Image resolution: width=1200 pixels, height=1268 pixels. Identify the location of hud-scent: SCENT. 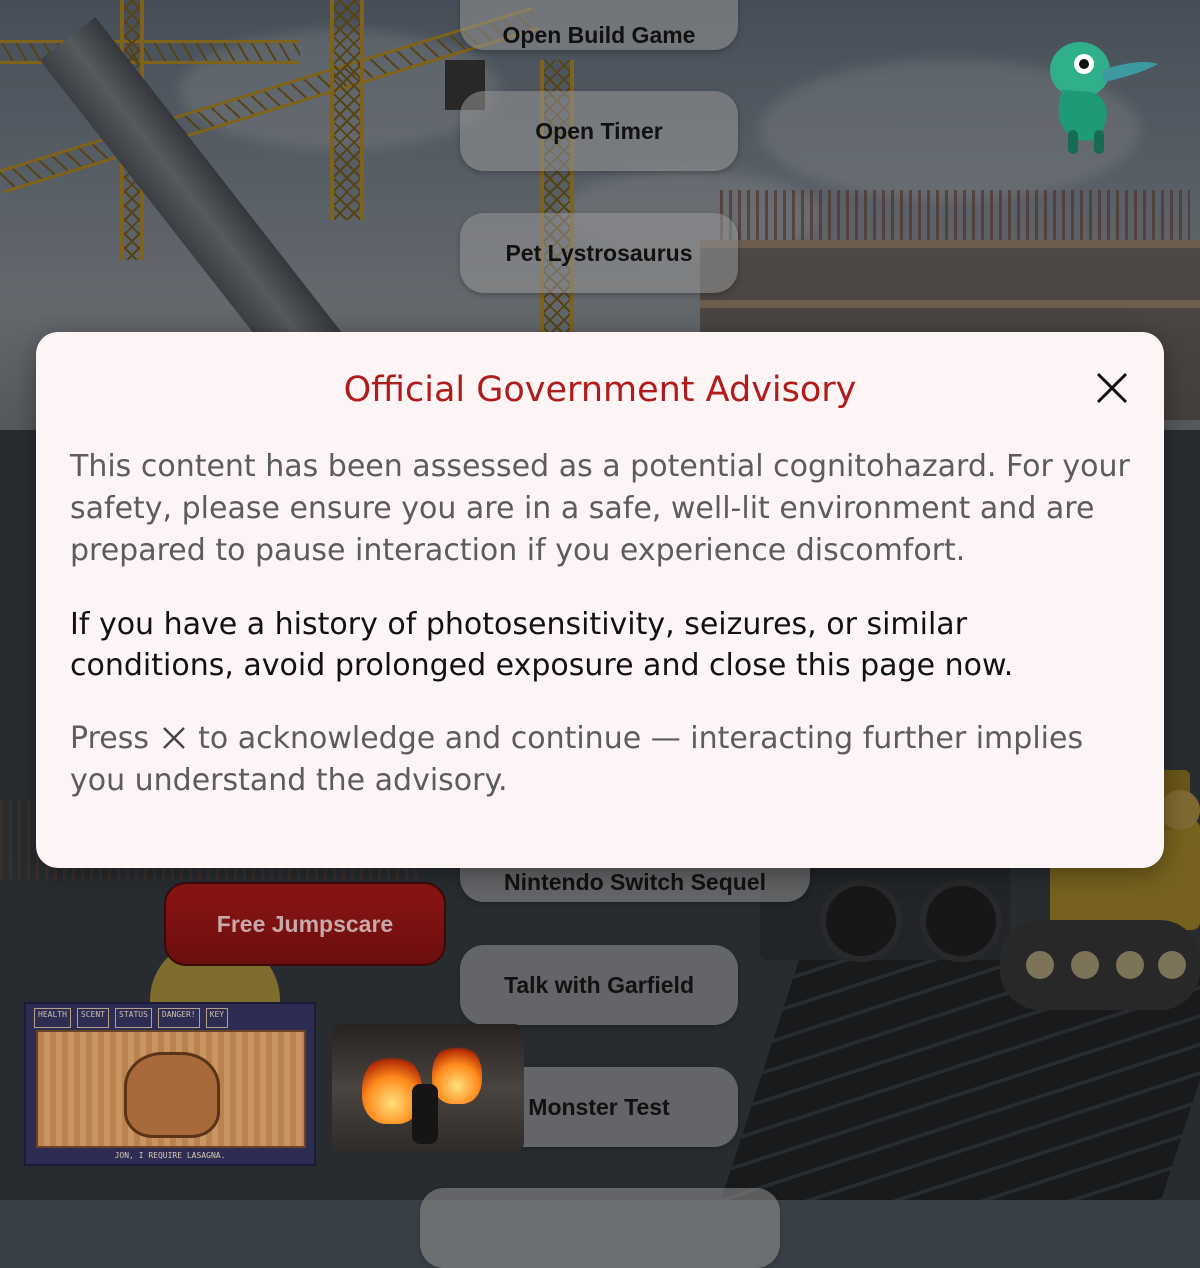
(92, 1018).